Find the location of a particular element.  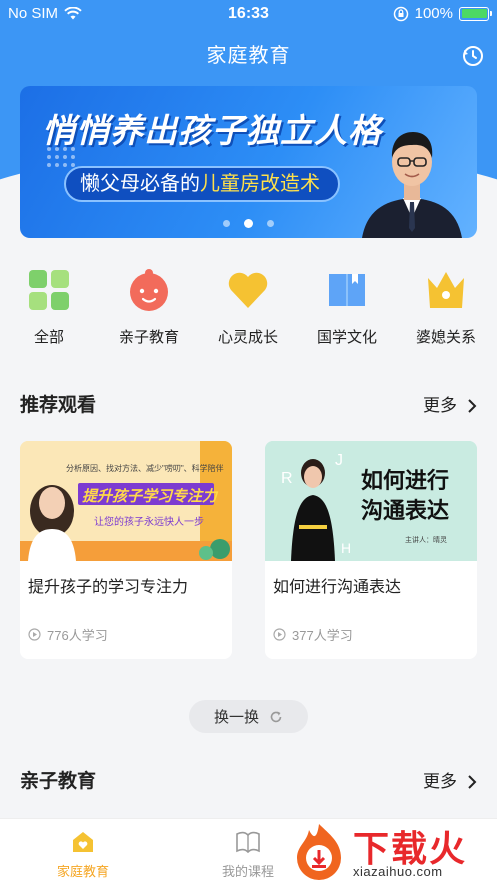

thumb-title-line2: 沟通表达 is located at coordinates (405, 510).